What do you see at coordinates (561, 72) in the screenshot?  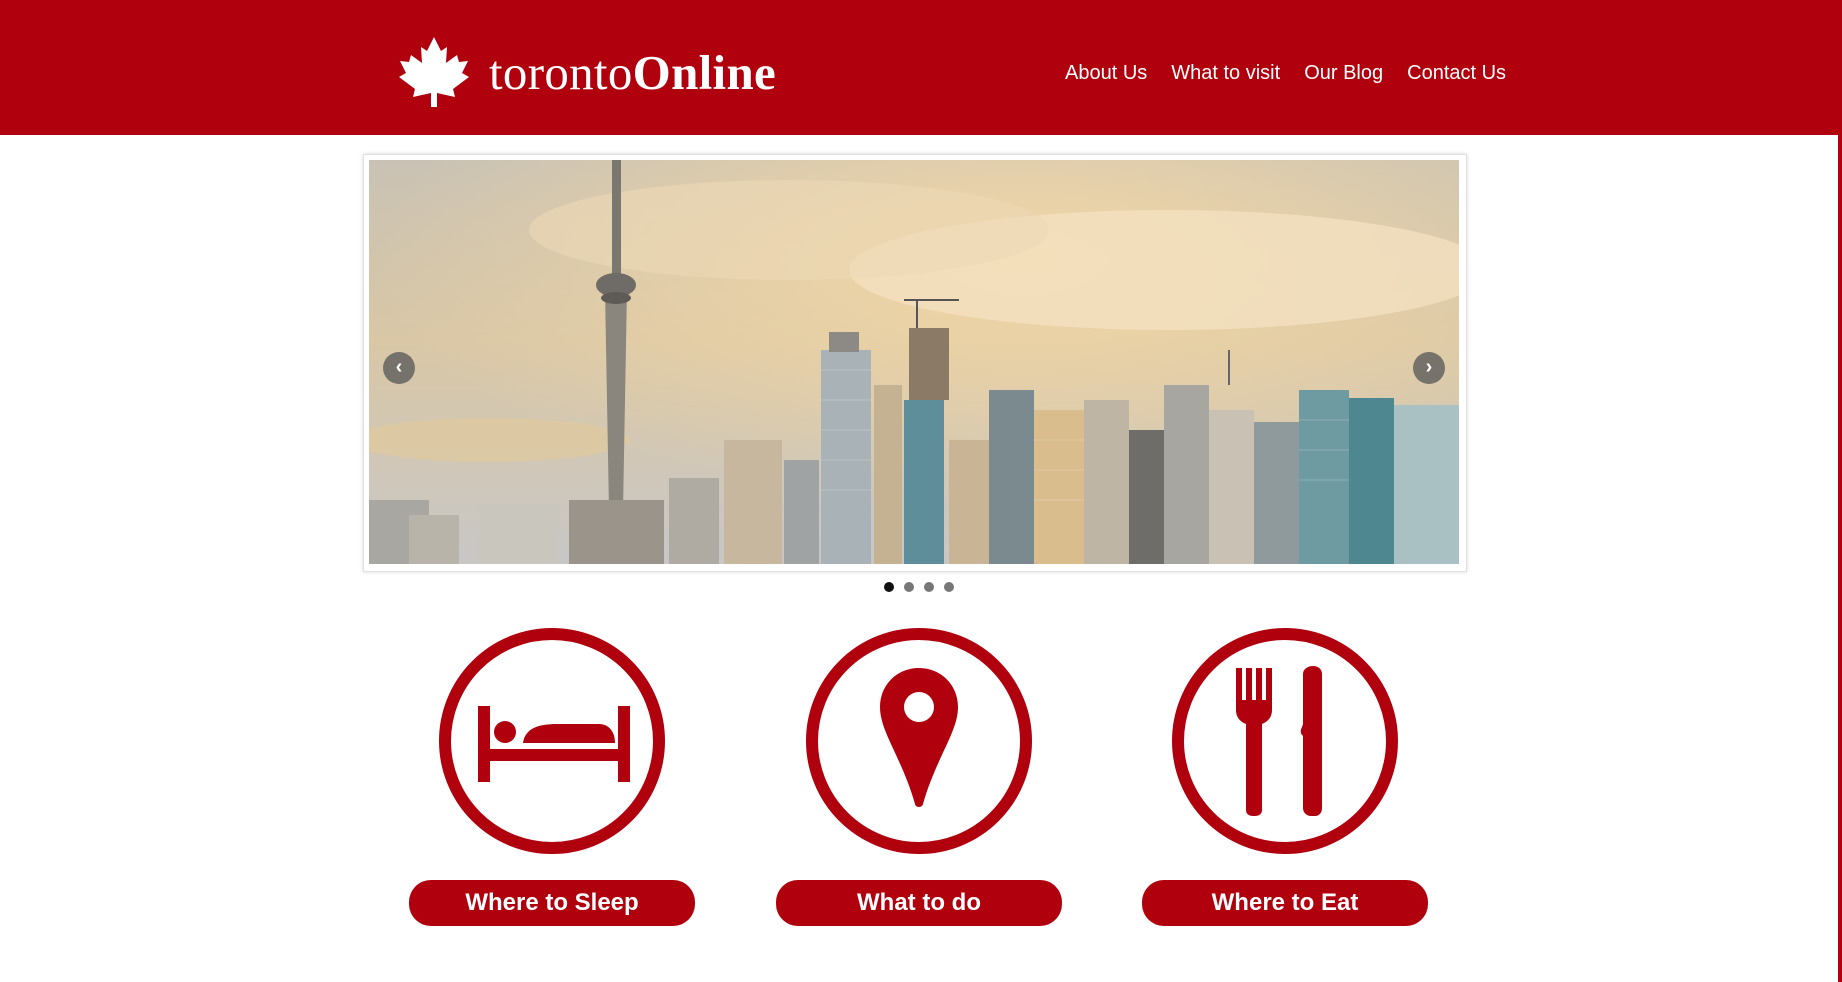 I see `site-name-light: toronto` at bounding box center [561, 72].